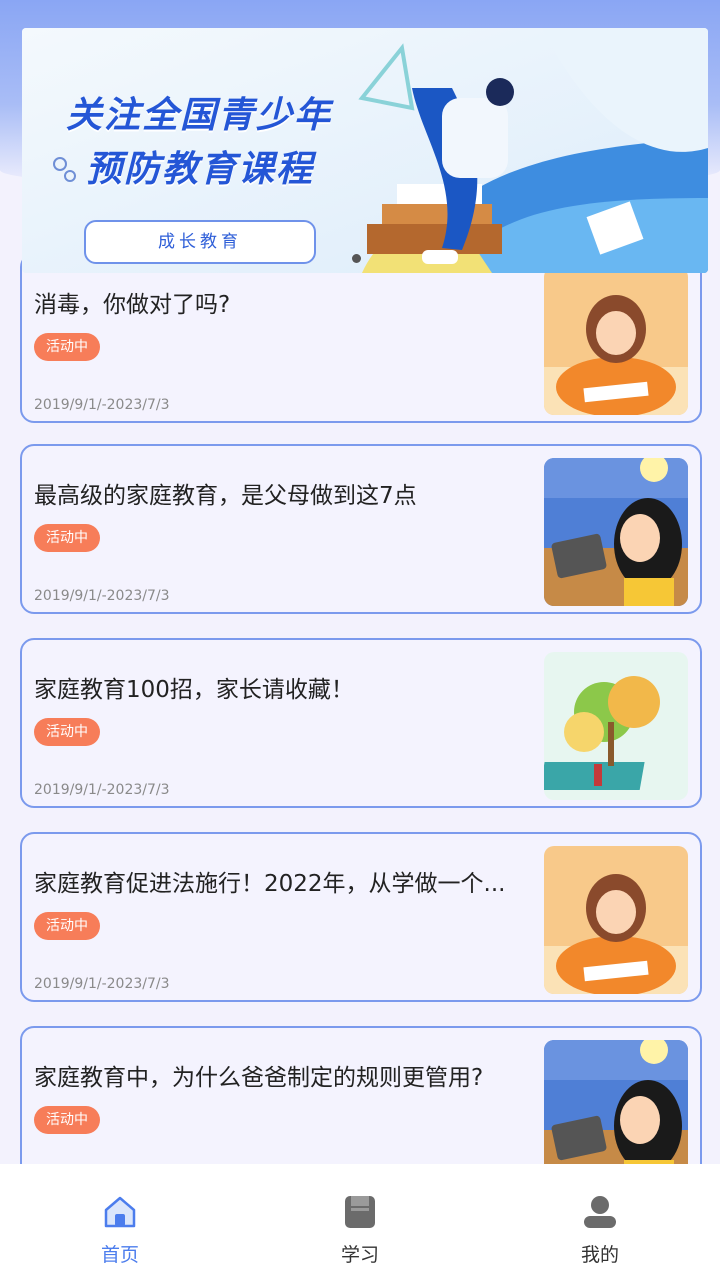  Describe the element at coordinates (200, 242) in the screenshot. I see `growth-education-button: 成长教育` at that location.